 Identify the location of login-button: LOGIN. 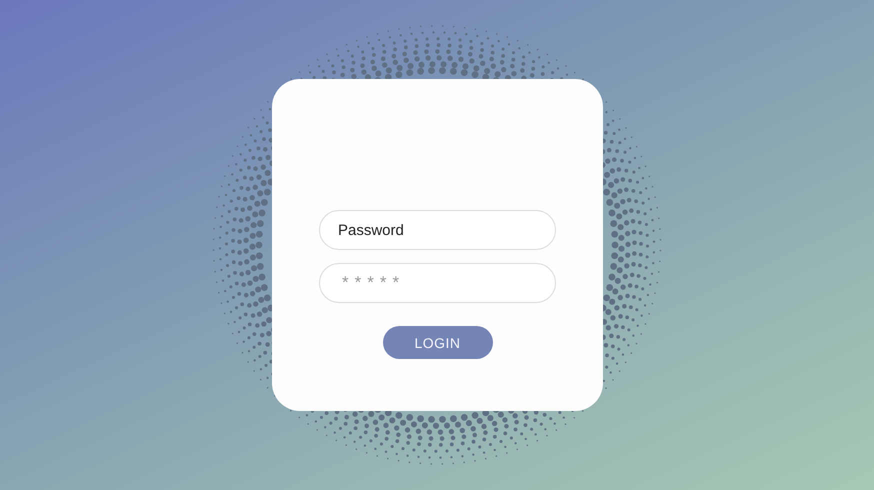
(437, 342).